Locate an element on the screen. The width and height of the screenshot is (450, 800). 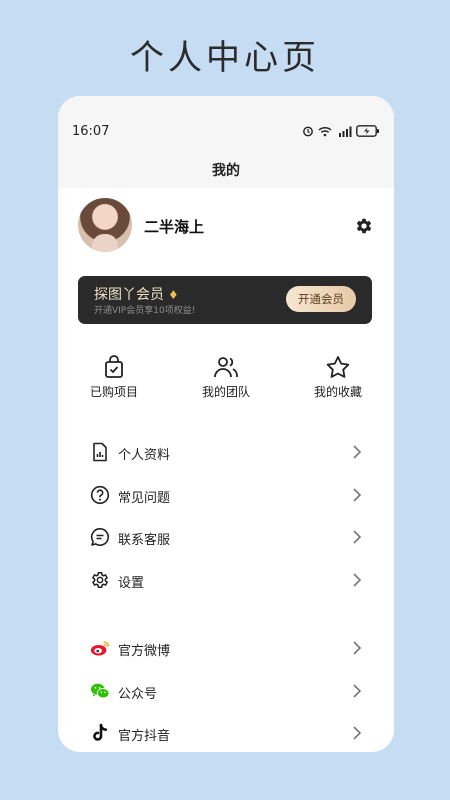
quick-action-label: 已购项目 is located at coordinates (113, 392).